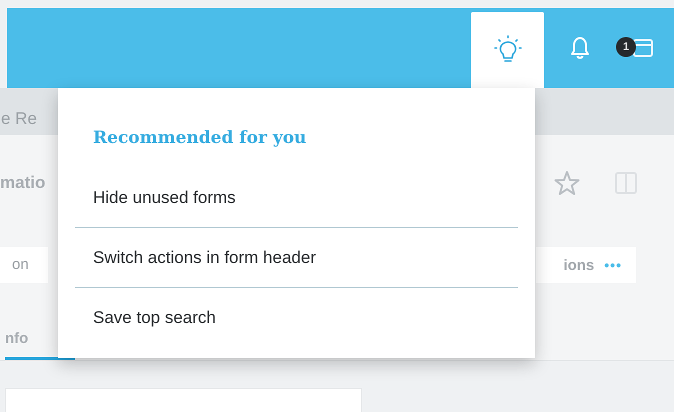 This screenshot has width=674, height=412. Describe the element at coordinates (578, 265) in the screenshot. I see `actions-label: ions` at that location.